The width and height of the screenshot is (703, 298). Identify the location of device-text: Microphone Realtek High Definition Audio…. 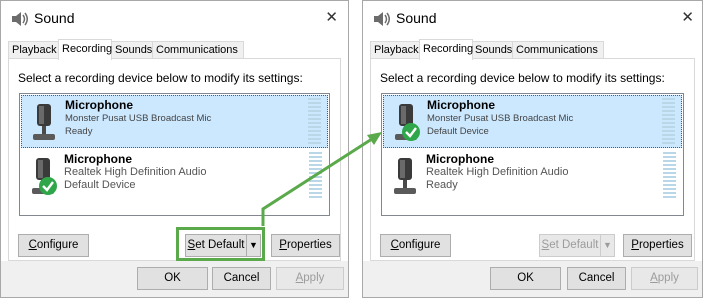
(497, 172).